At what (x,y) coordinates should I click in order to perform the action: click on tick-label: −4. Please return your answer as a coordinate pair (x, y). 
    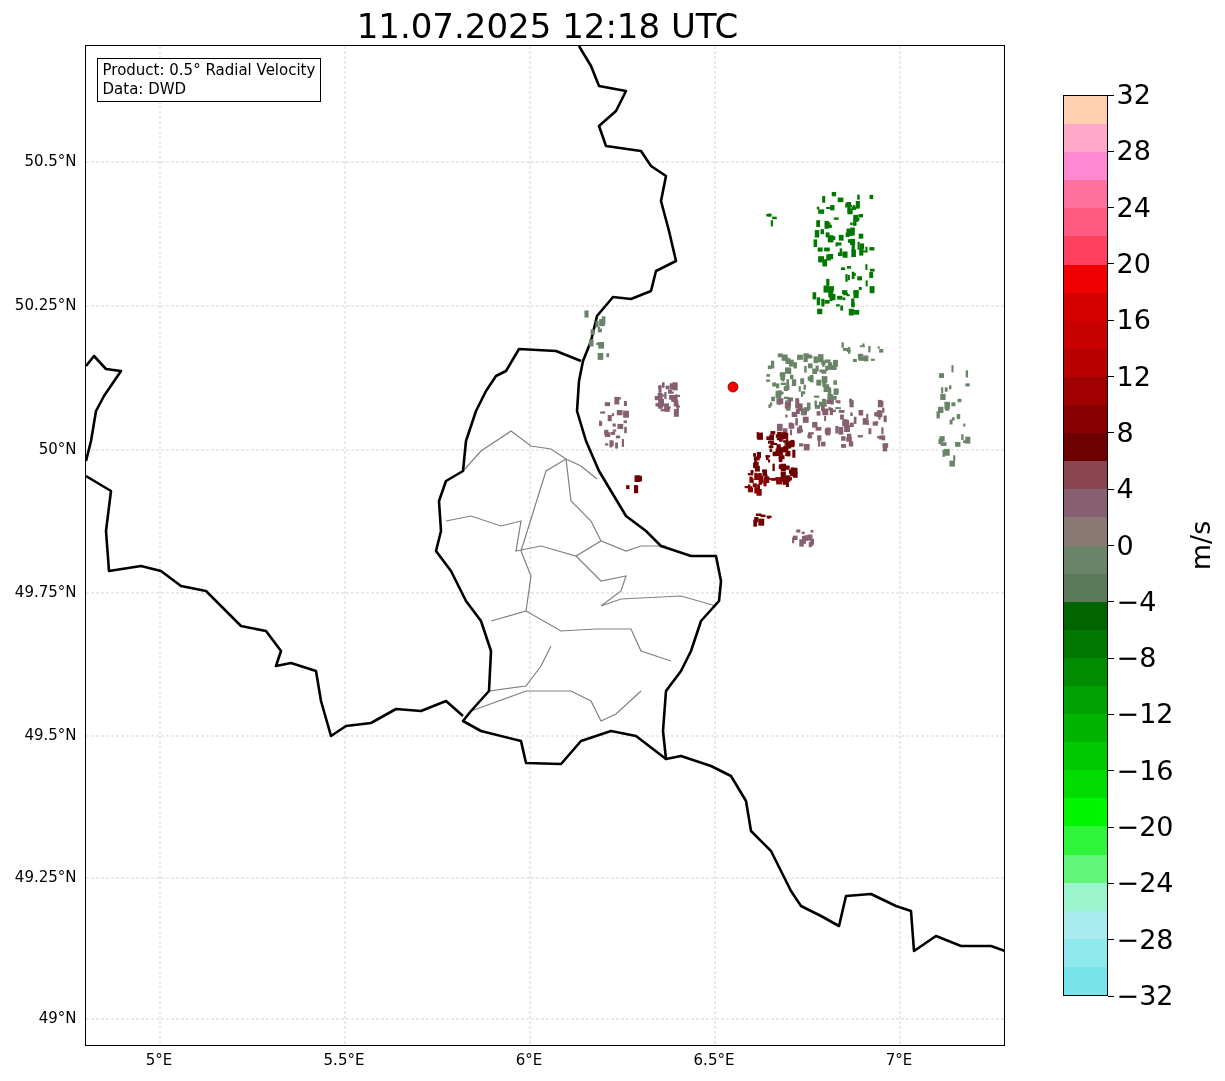
    Looking at the image, I should click on (1136, 601).